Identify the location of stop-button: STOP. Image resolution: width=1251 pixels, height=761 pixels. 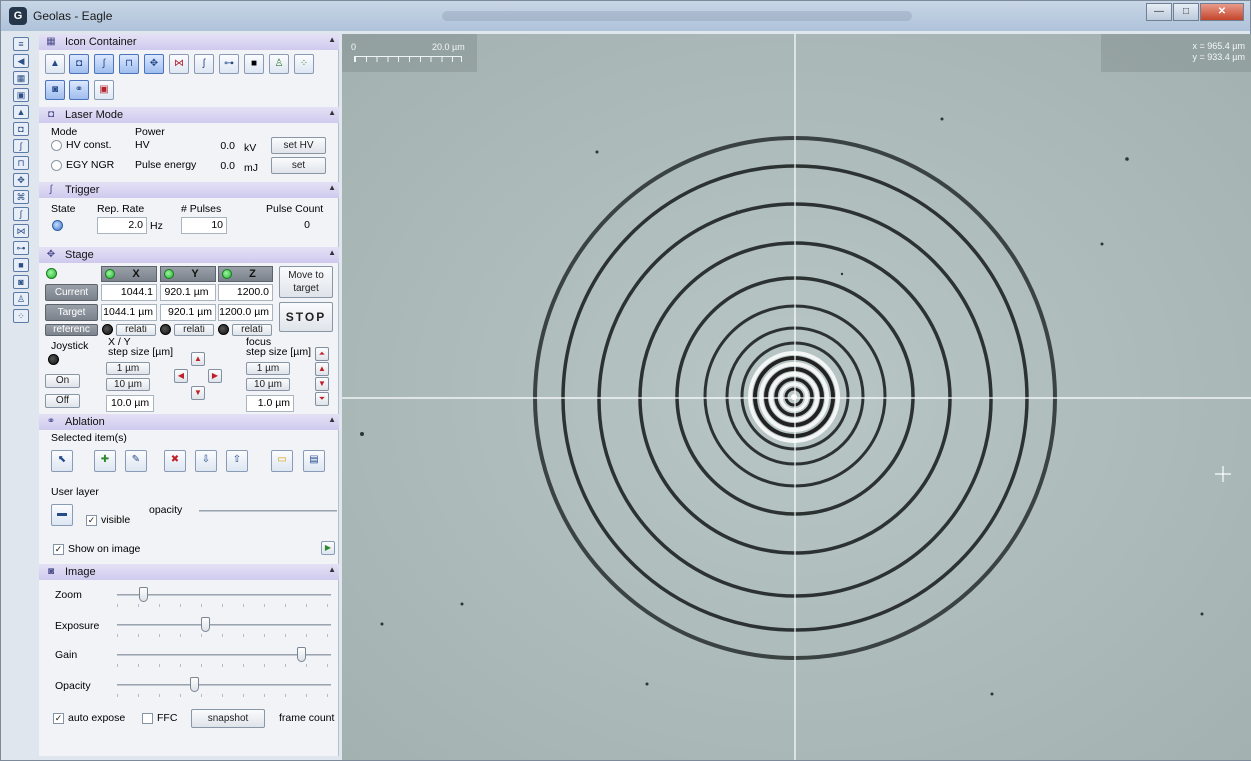
(306, 317).